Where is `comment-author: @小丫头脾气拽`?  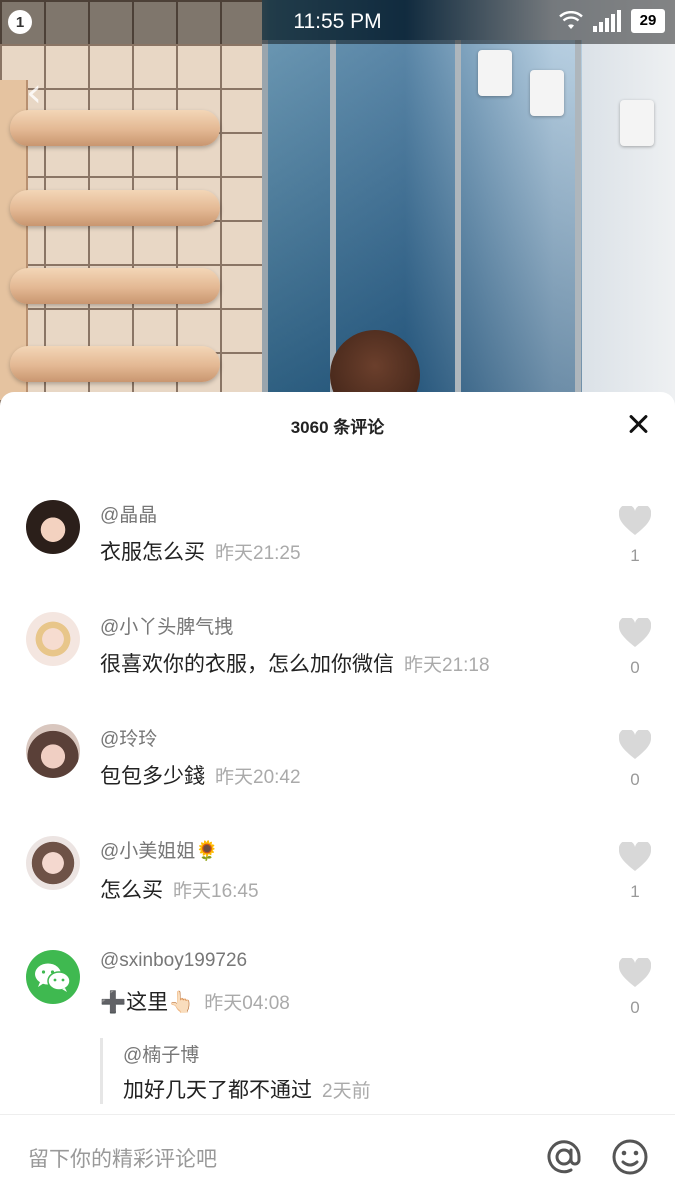 comment-author: @小丫头脾气拽 is located at coordinates (166, 625).